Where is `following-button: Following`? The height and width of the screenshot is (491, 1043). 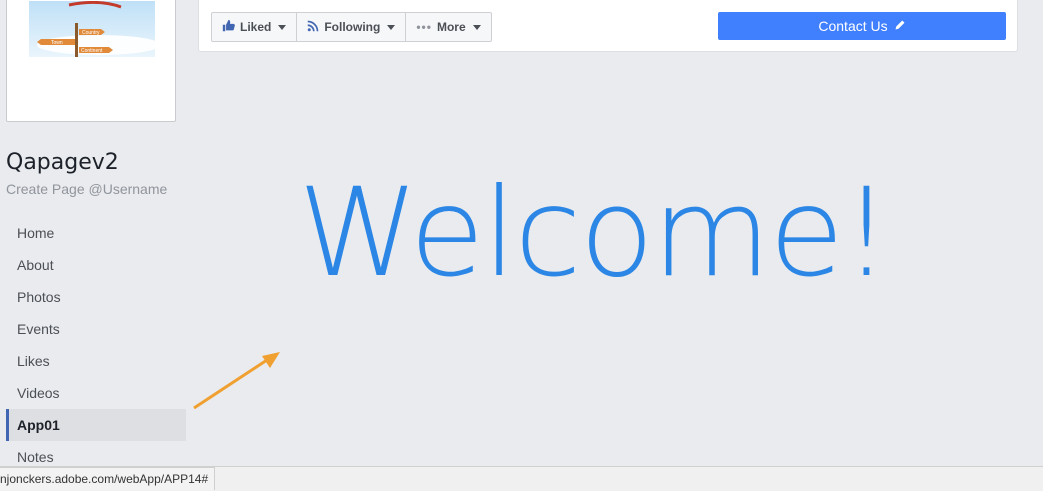 following-button: Following is located at coordinates (352, 27).